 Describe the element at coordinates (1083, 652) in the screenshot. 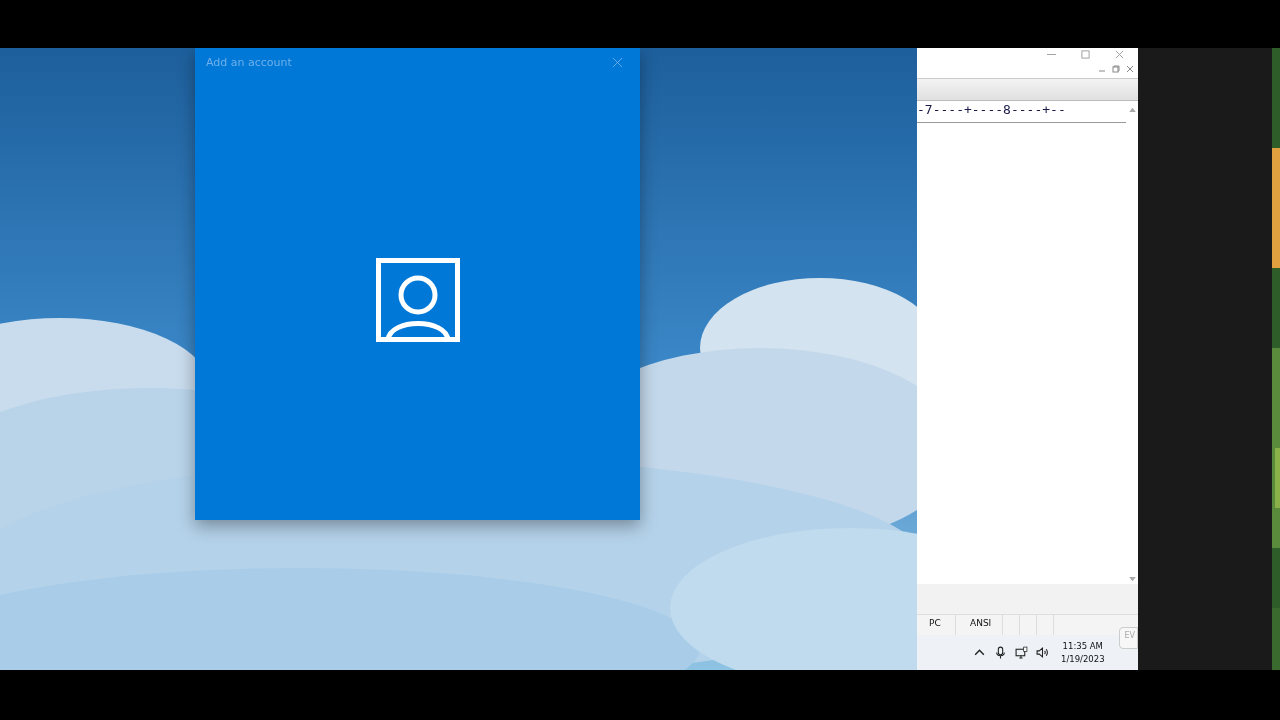

I see `clock: 11:35 AM 1/19/2023` at that location.